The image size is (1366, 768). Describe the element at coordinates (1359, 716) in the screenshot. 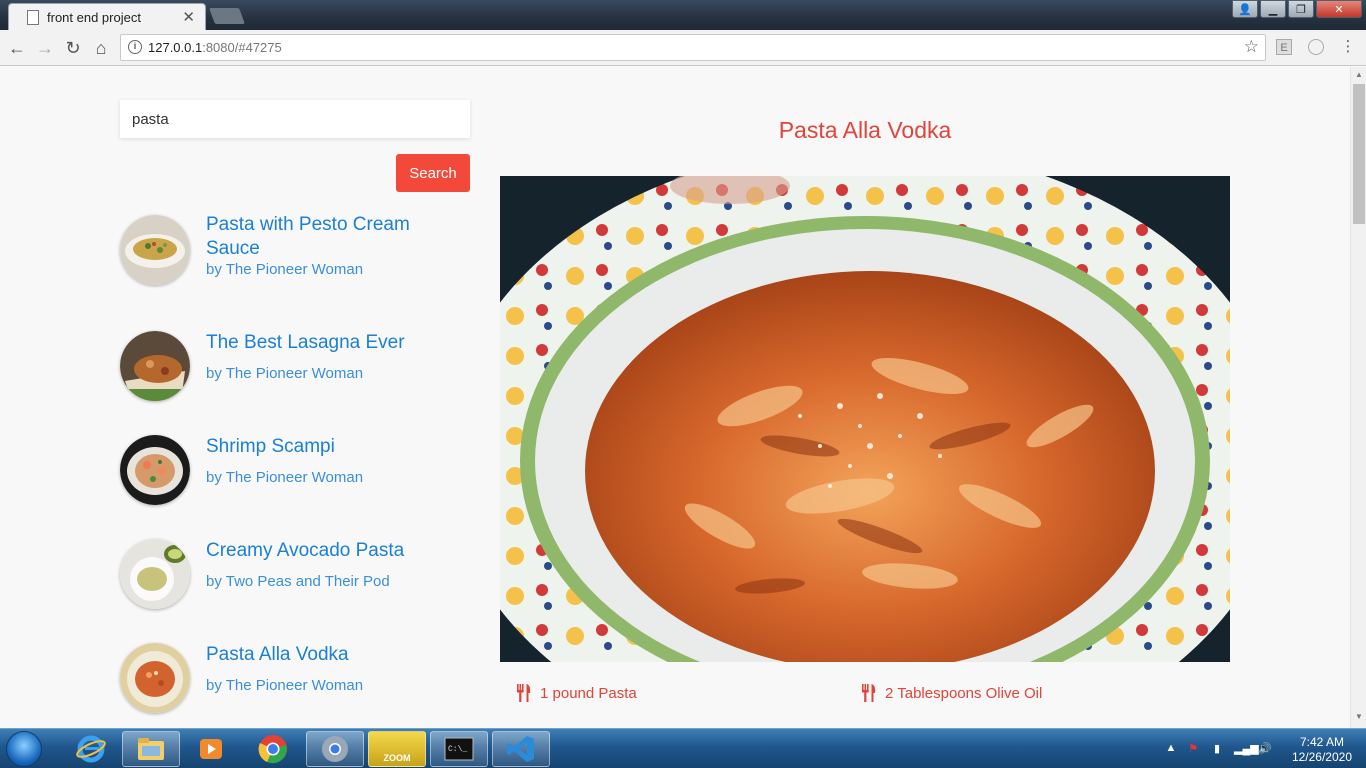

I see `scroll-down-icon: ▼` at that location.